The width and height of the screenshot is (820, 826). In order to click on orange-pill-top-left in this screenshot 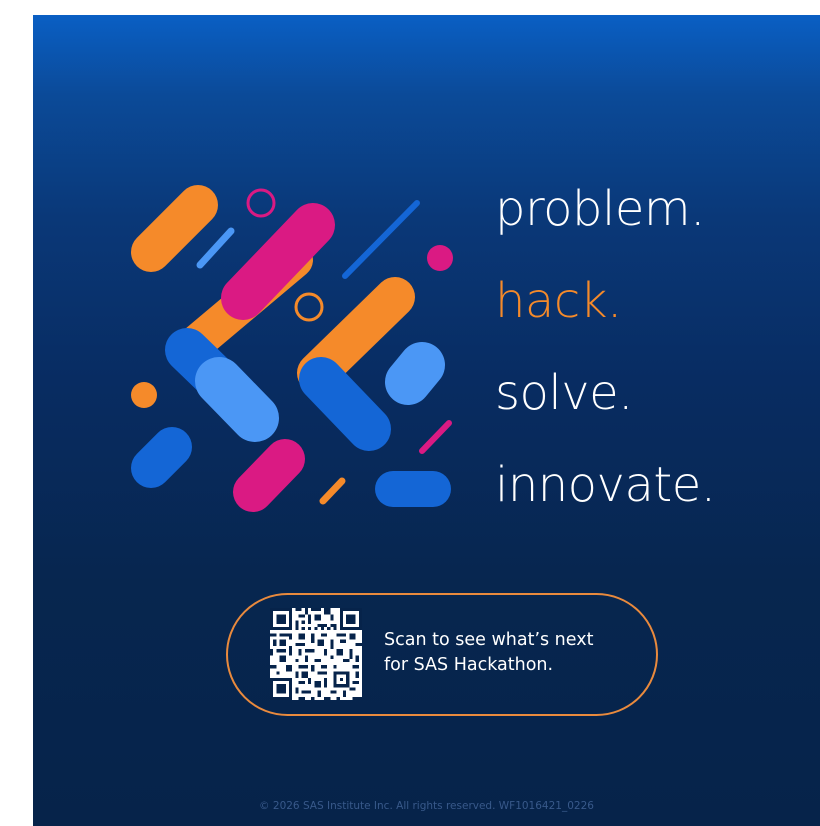, I will do `click(174, 228)`.